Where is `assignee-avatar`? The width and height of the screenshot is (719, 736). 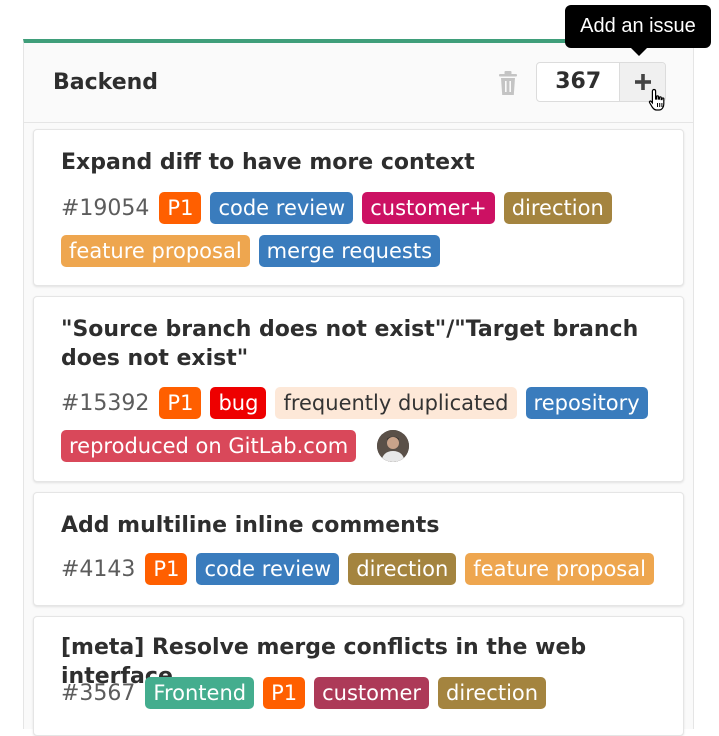 assignee-avatar is located at coordinates (393, 446).